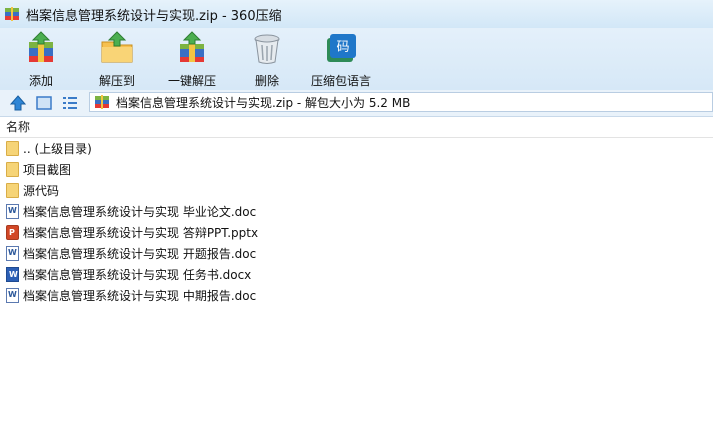 This screenshot has height=442, width=713. Describe the element at coordinates (266, 81) in the screenshot. I see `delete-button-label: 删除` at that location.